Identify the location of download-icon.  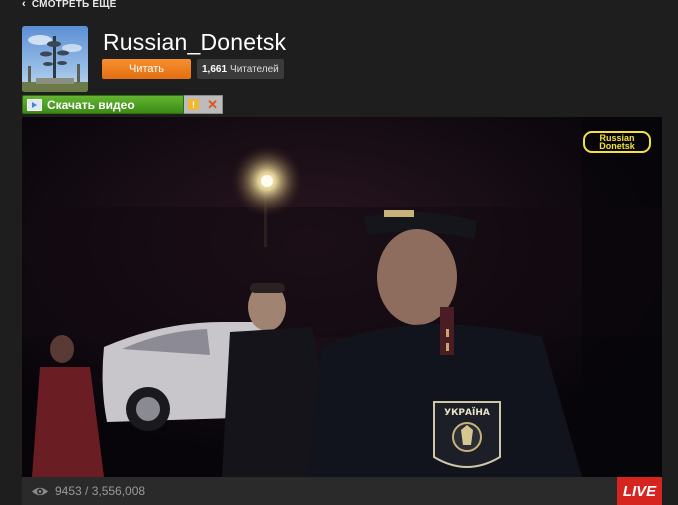
(34, 104).